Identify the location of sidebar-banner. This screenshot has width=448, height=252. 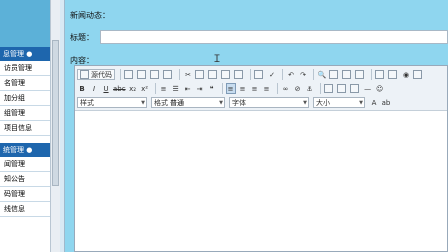
(25, 23).